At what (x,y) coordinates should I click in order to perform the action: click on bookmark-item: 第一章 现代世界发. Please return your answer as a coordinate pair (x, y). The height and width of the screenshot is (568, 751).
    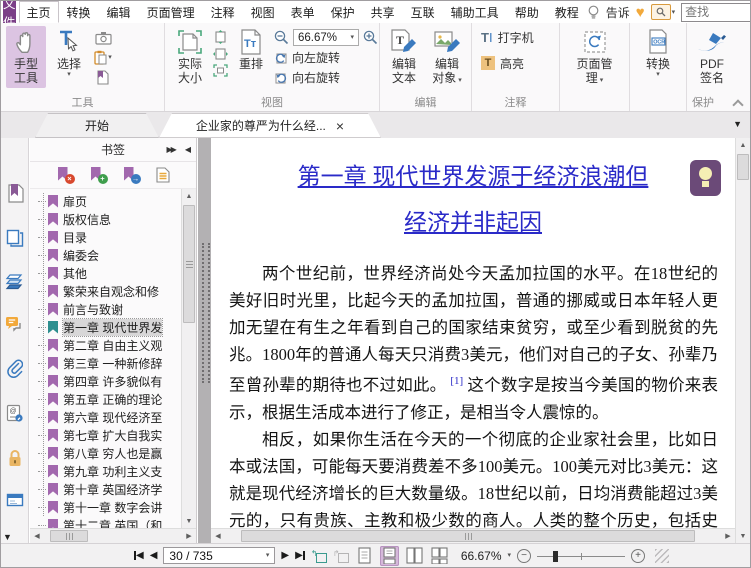
    Looking at the image, I should click on (117, 327).